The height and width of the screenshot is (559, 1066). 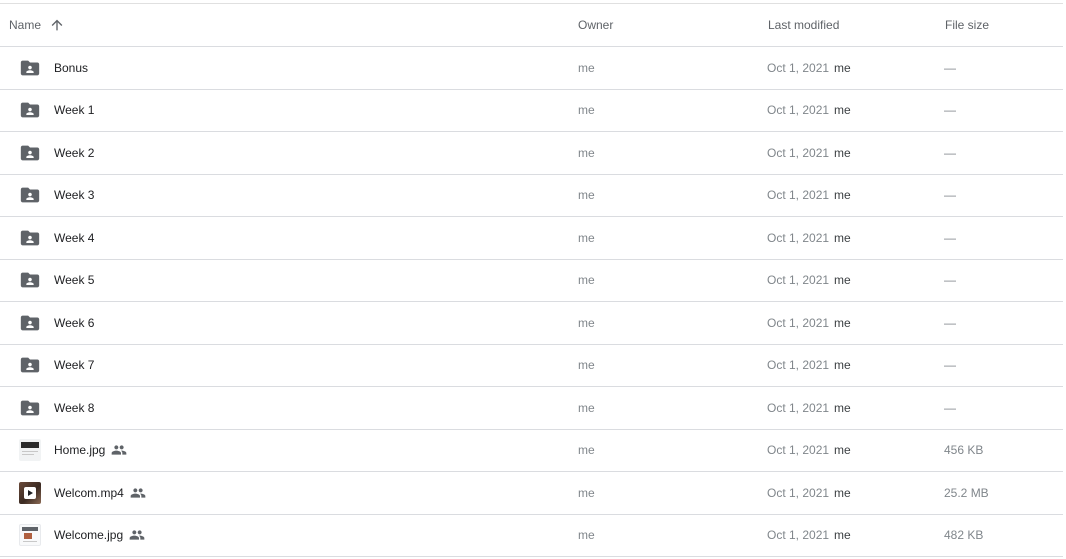 What do you see at coordinates (672, 25) in the screenshot?
I see `column-header-owner: Owner` at bounding box center [672, 25].